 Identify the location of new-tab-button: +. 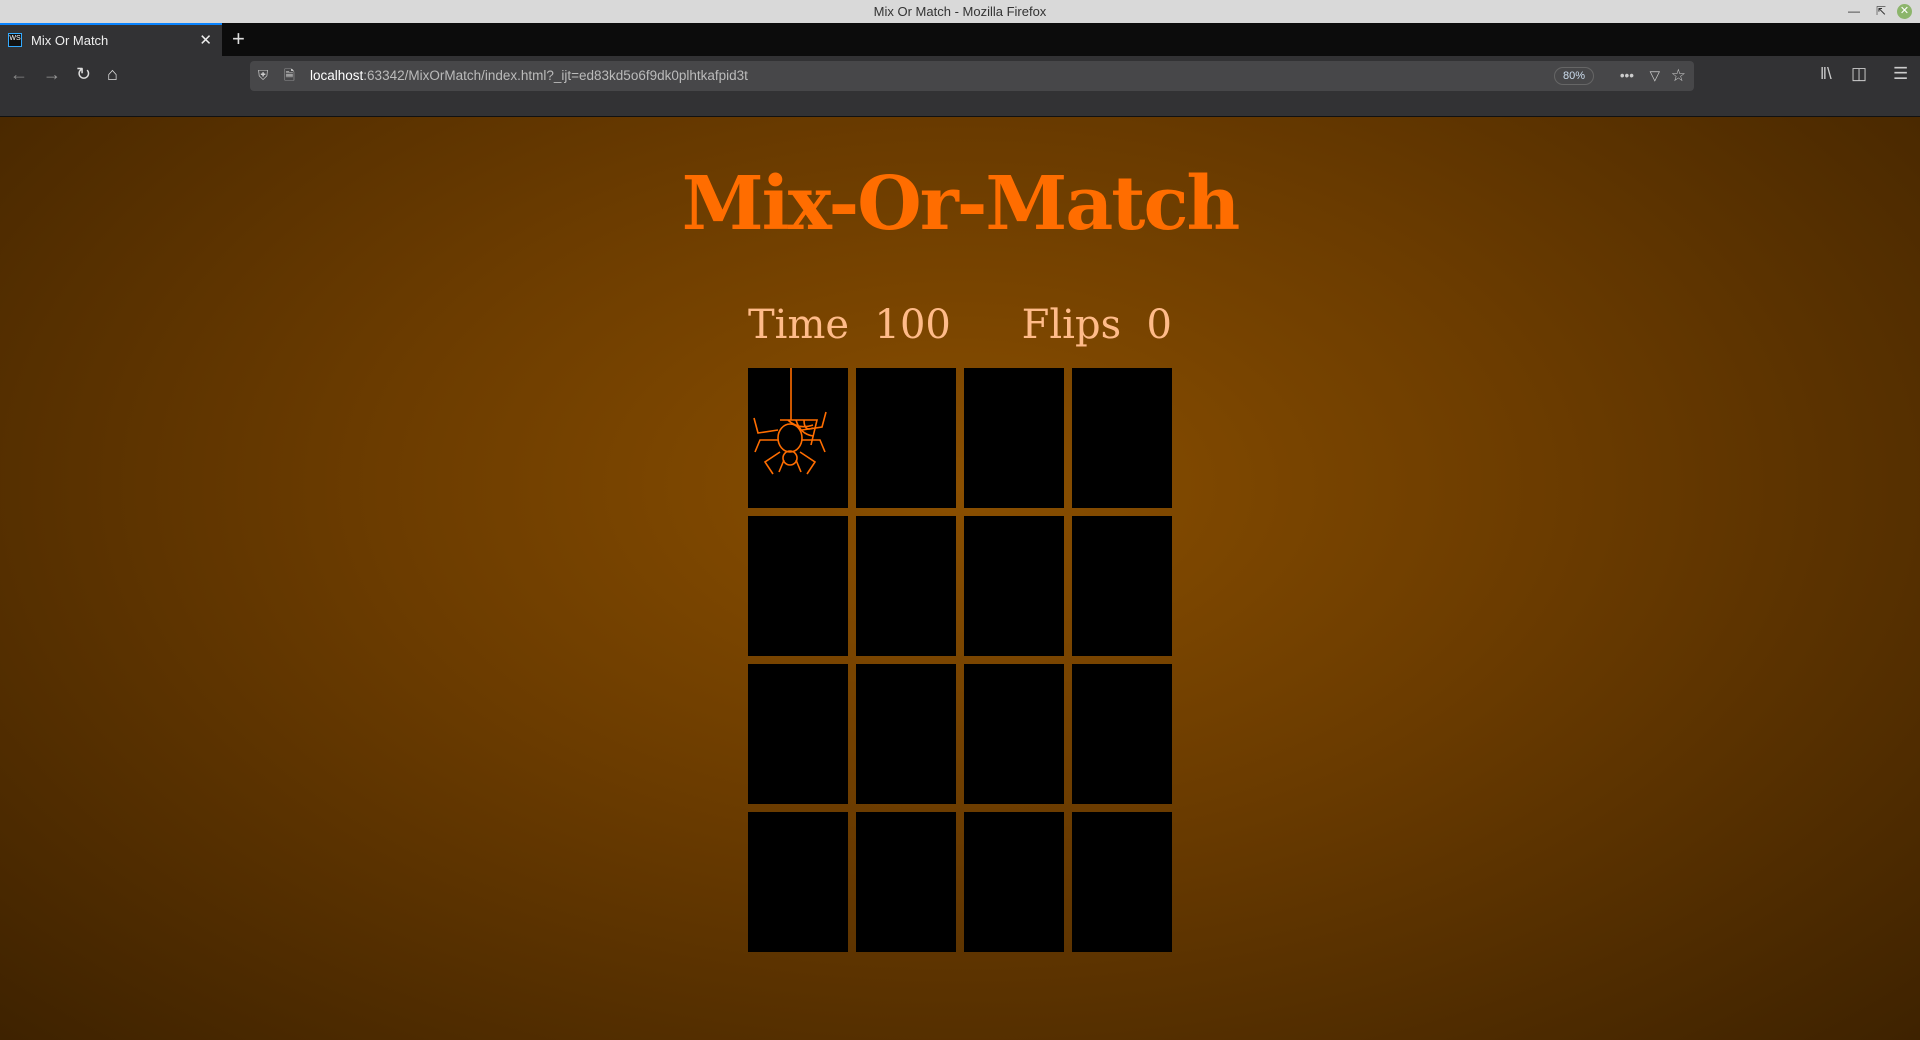
(238, 39).